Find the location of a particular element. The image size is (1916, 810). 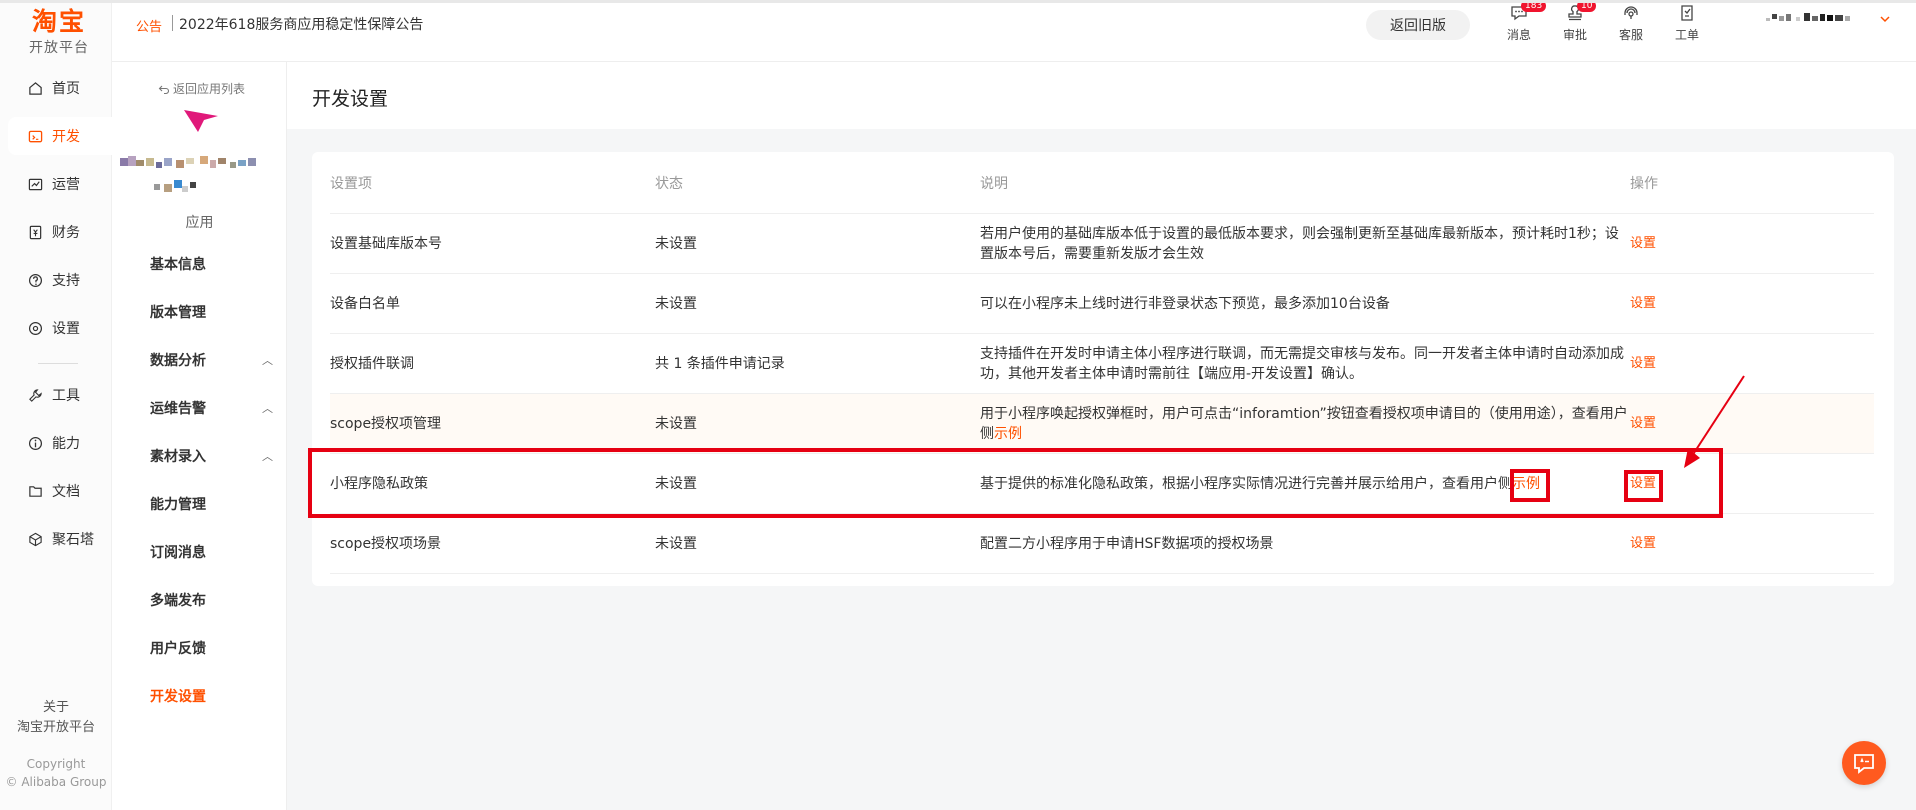

sidebar-item-subscribe: 订阅消息 is located at coordinates (212, 552).